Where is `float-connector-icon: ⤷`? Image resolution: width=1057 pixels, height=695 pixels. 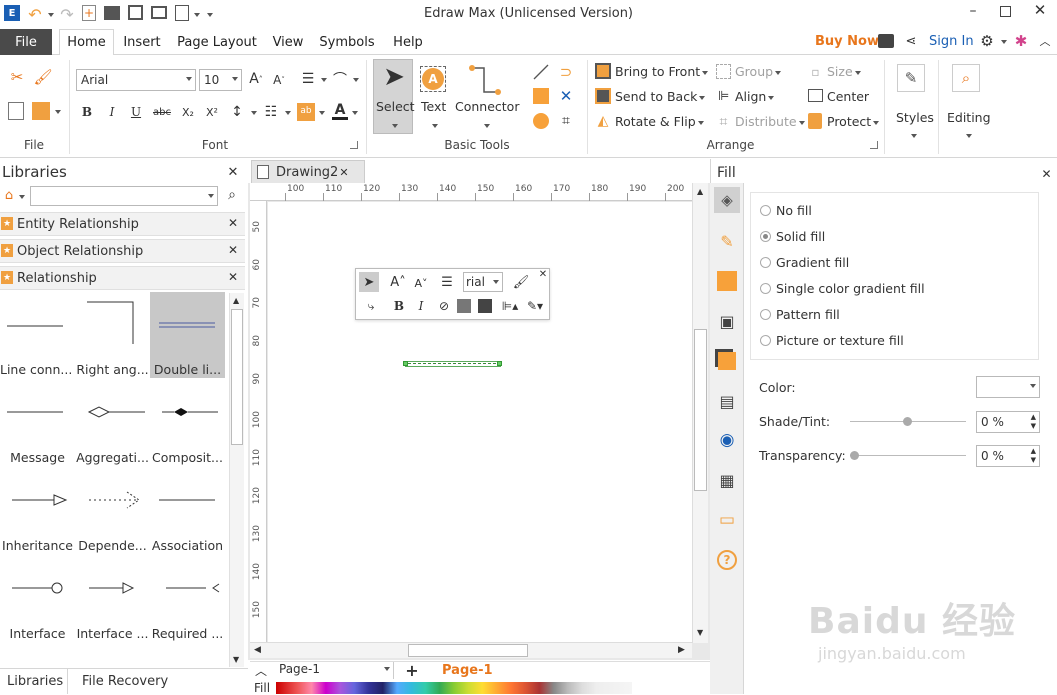 float-connector-icon: ⤷ is located at coordinates (371, 306).